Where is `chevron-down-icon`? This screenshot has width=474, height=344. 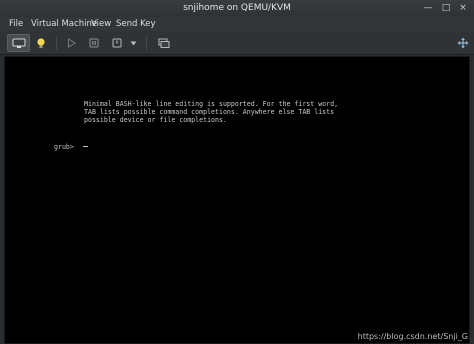
chevron-down-icon is located at coordinates (133, 43).